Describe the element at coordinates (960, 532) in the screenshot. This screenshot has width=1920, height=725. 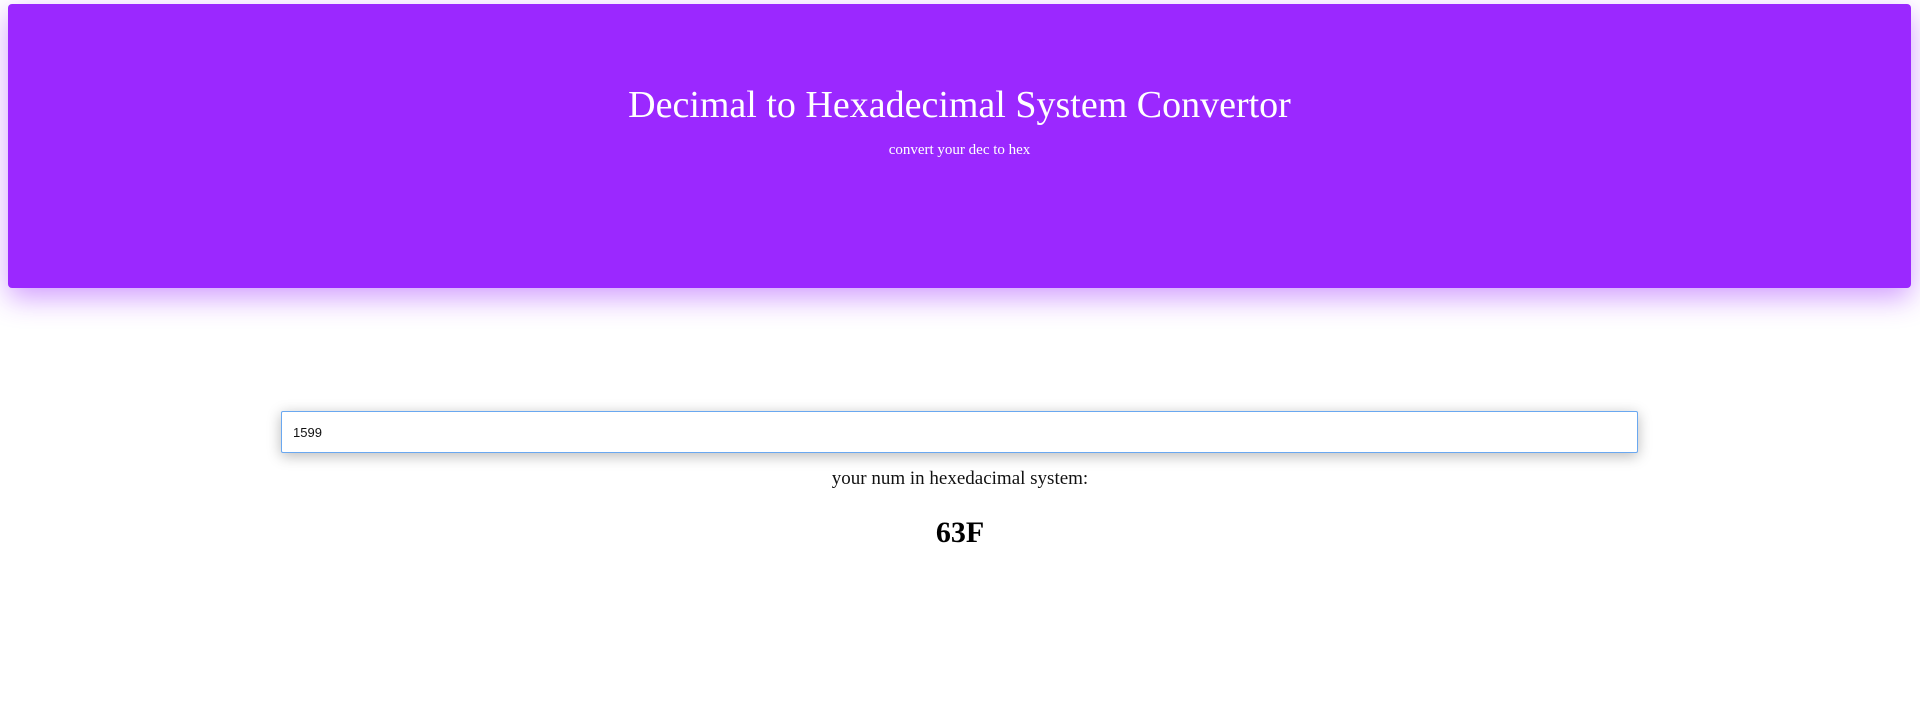
I see `hex-result: 63F` at that location.